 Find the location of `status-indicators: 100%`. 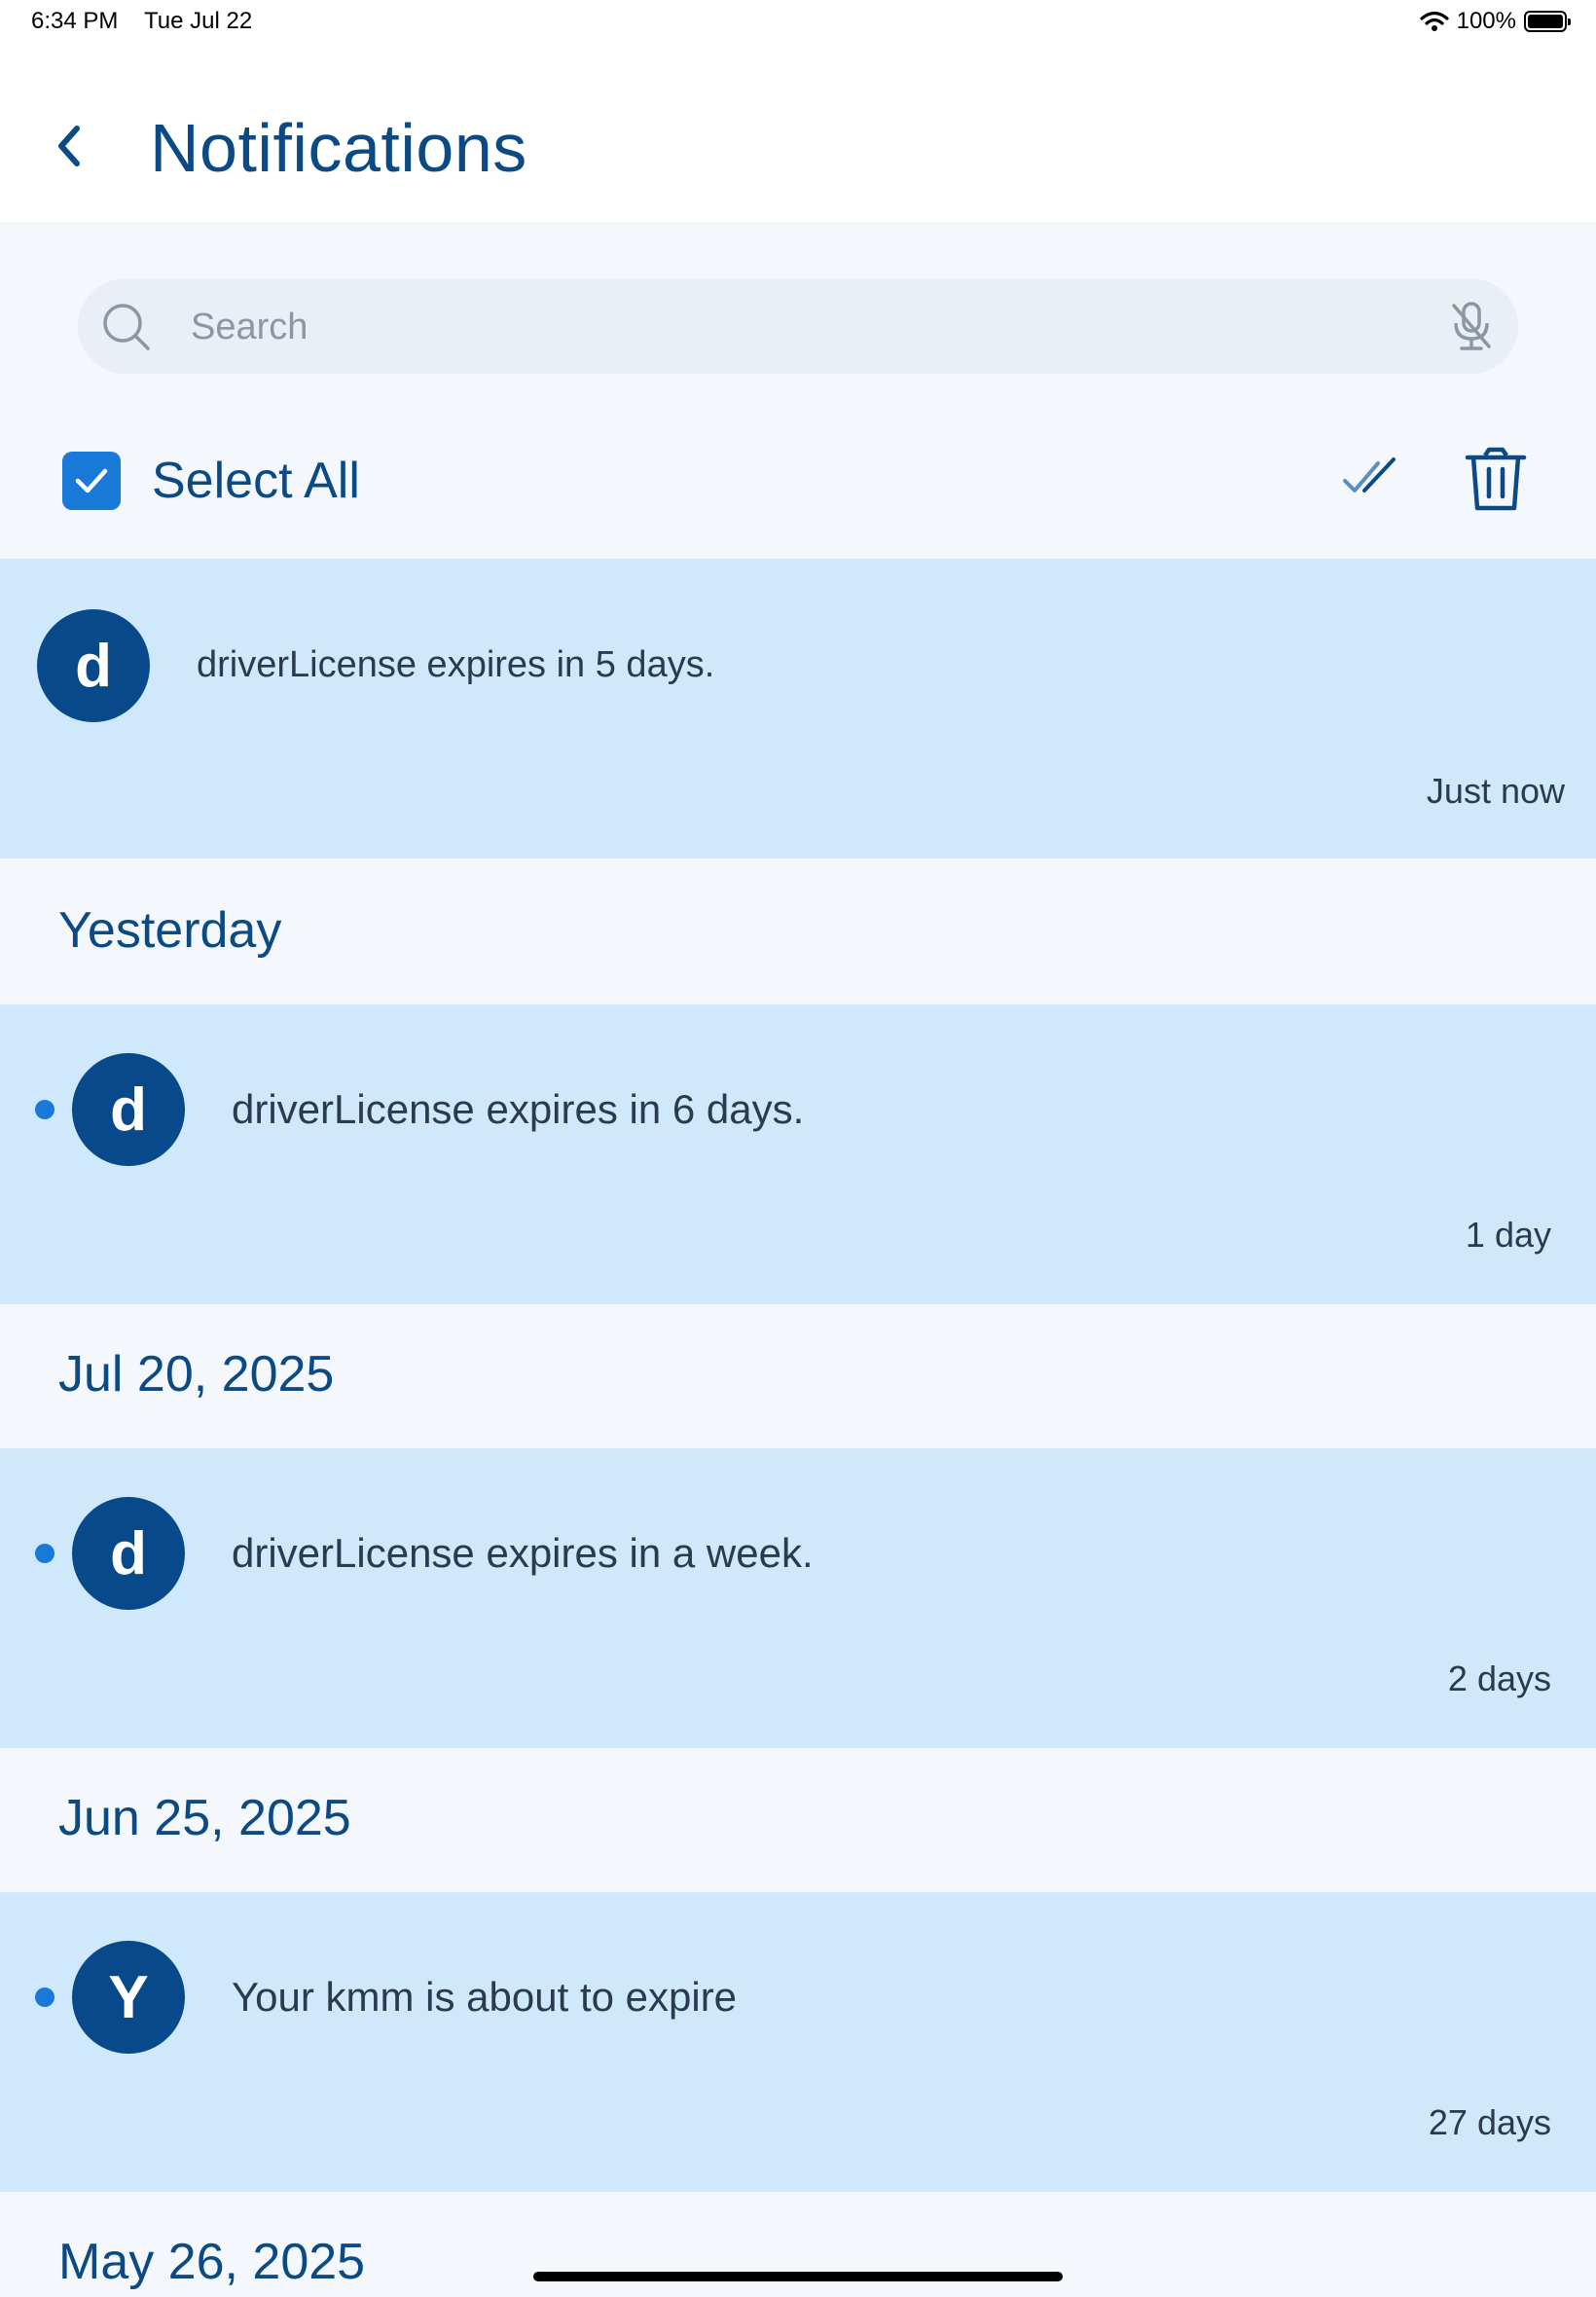

status-indicators: 100% is located at coordinates (1495, 21).